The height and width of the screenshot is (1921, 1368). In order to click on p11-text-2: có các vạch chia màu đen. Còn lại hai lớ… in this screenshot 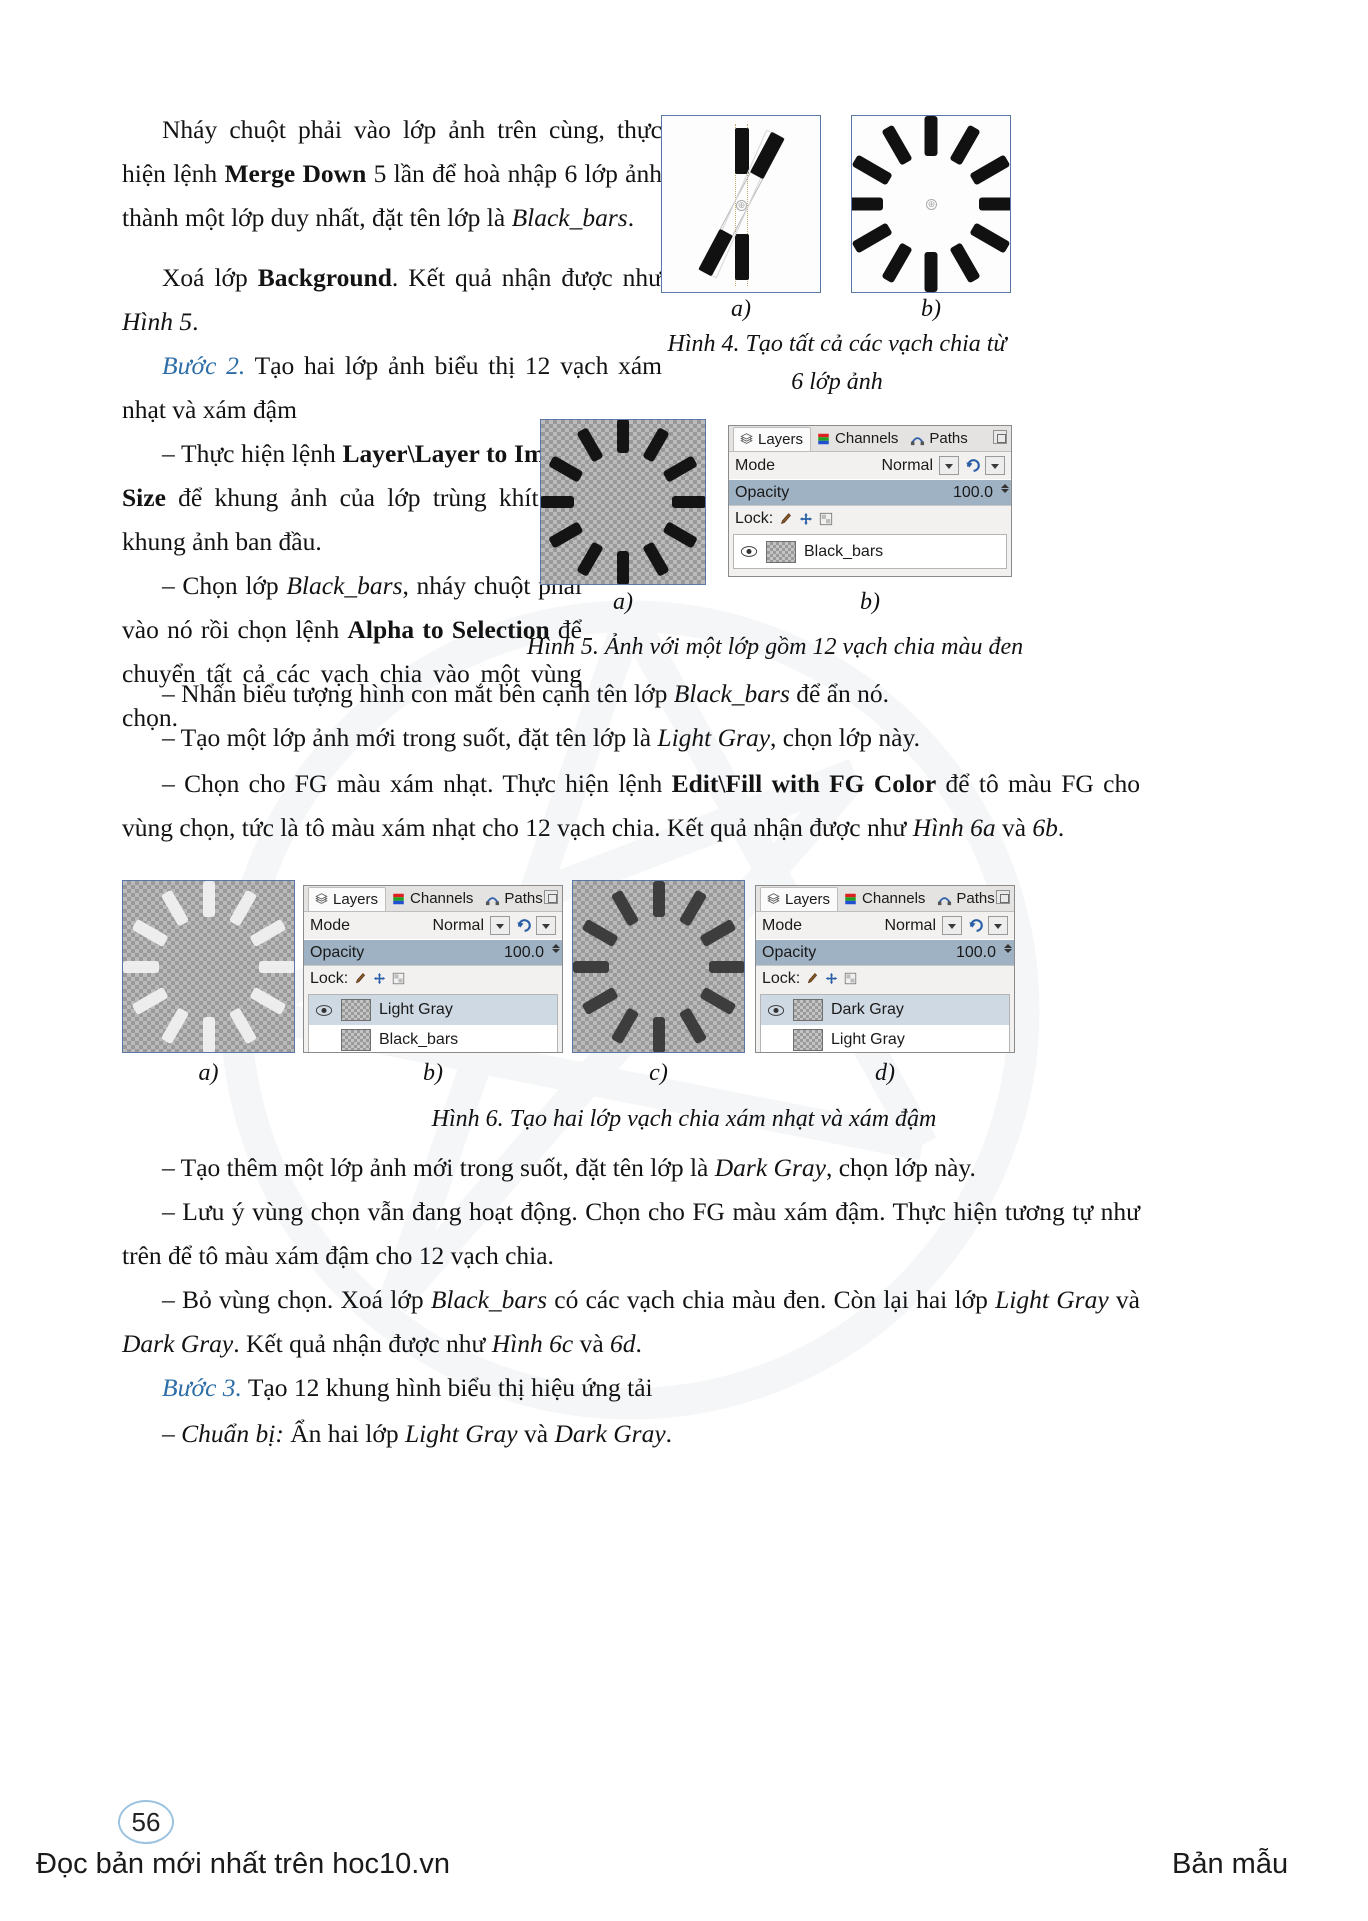, I will do `click(771, 1299)`.